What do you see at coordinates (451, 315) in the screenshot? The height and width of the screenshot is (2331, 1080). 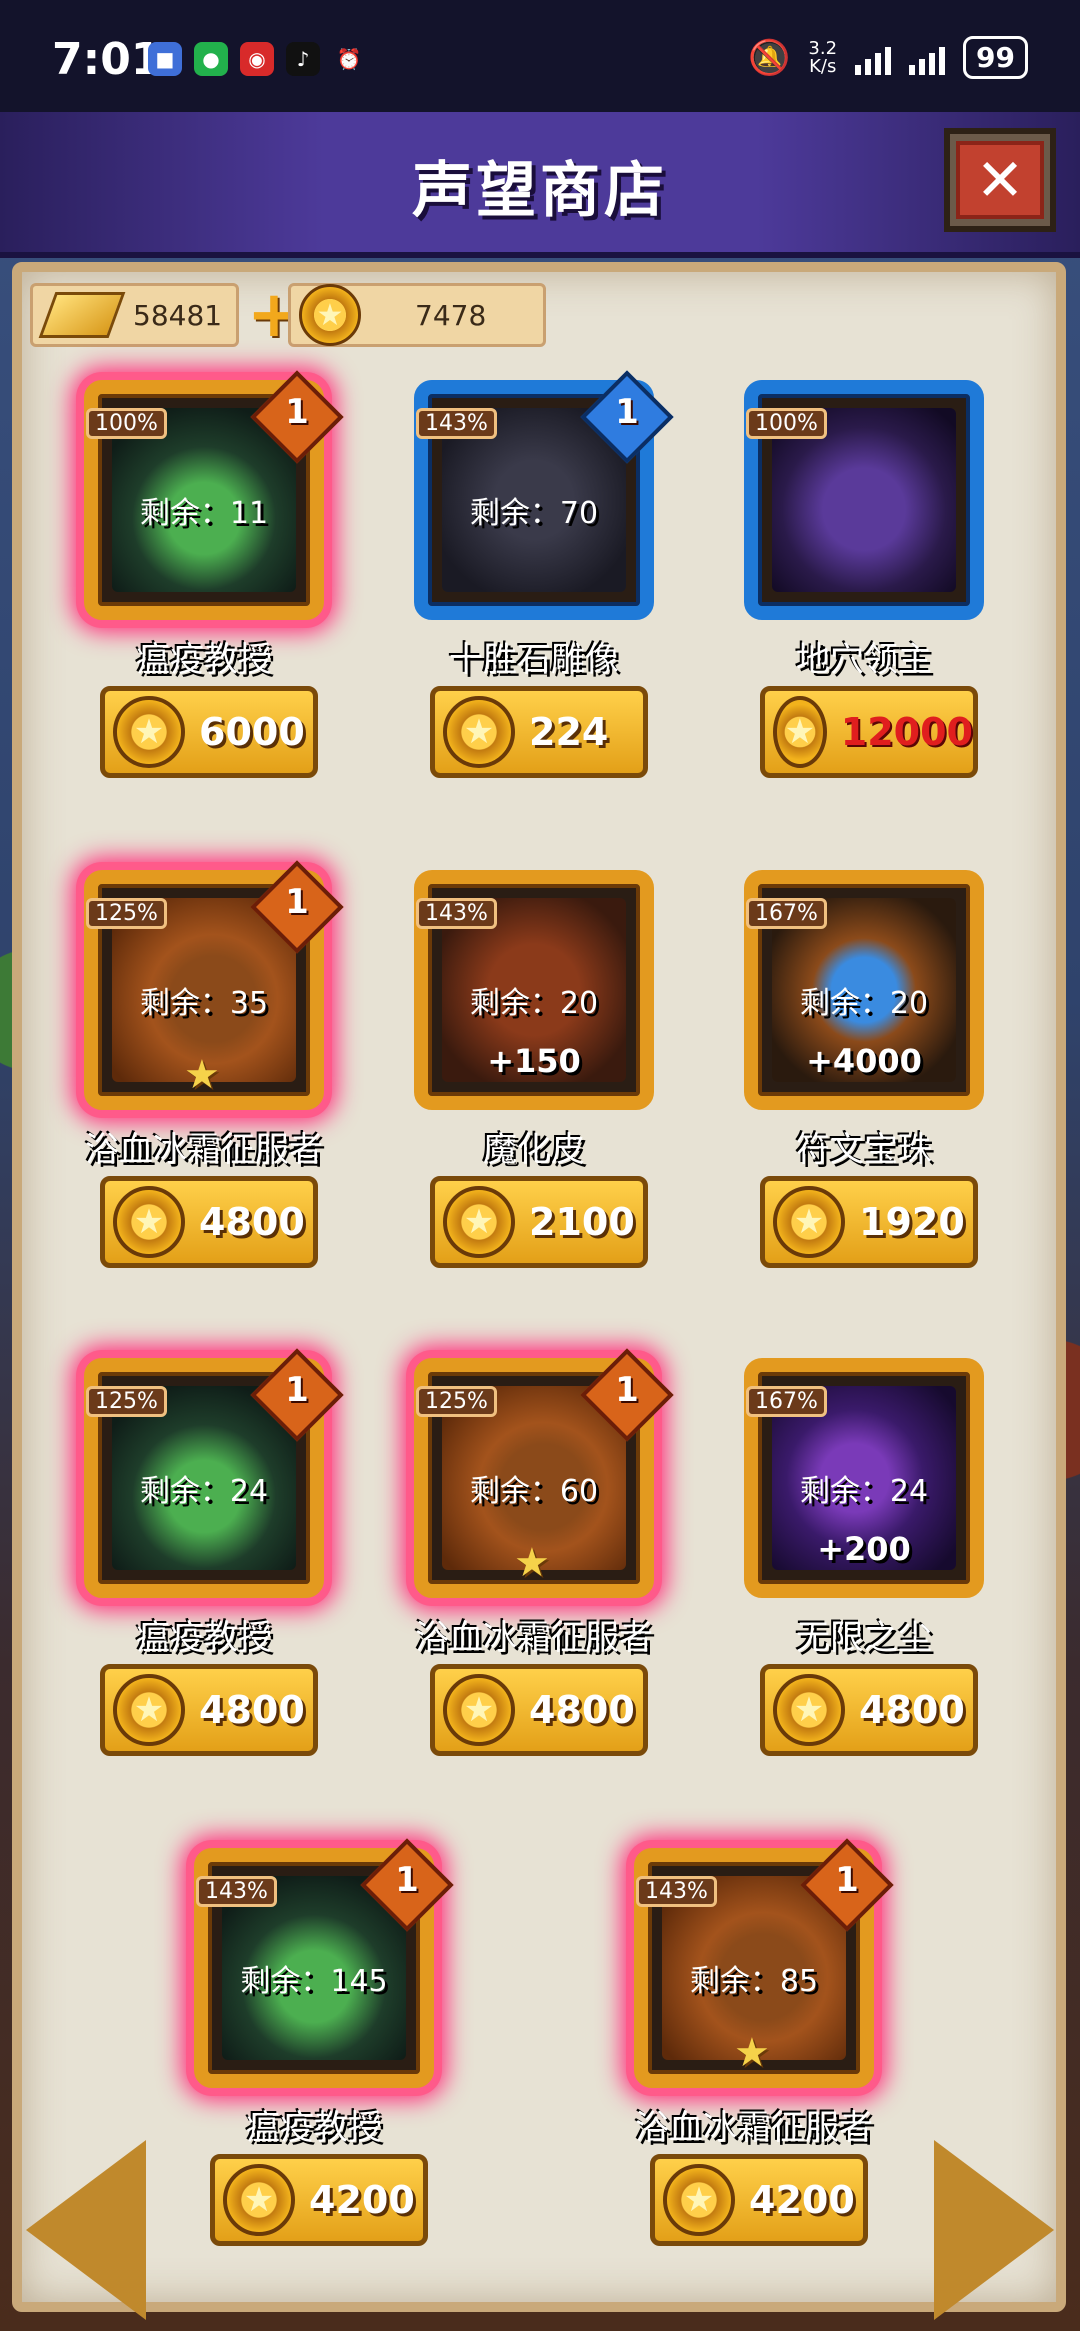 I see `coin-amount: 7478` at bounding box center [451, 315].